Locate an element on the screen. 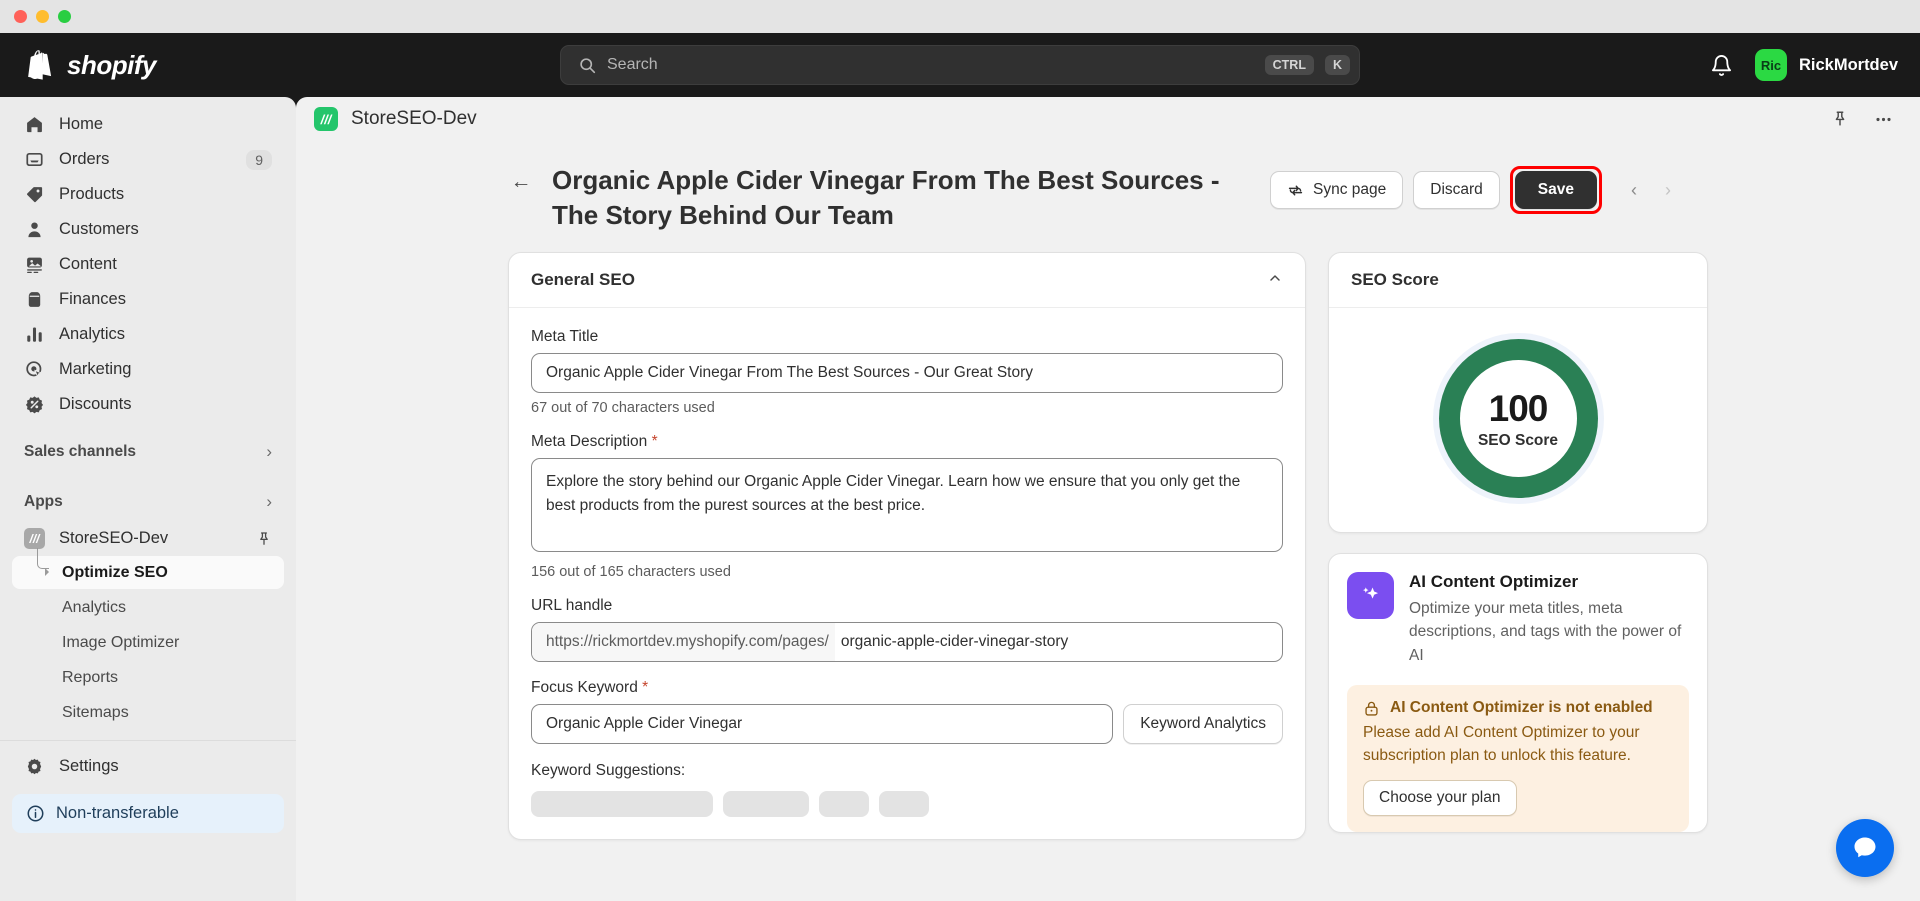 The image size is (1920, 901). sidebar-group-apps: Apps › is located at coordinates (148, 502).